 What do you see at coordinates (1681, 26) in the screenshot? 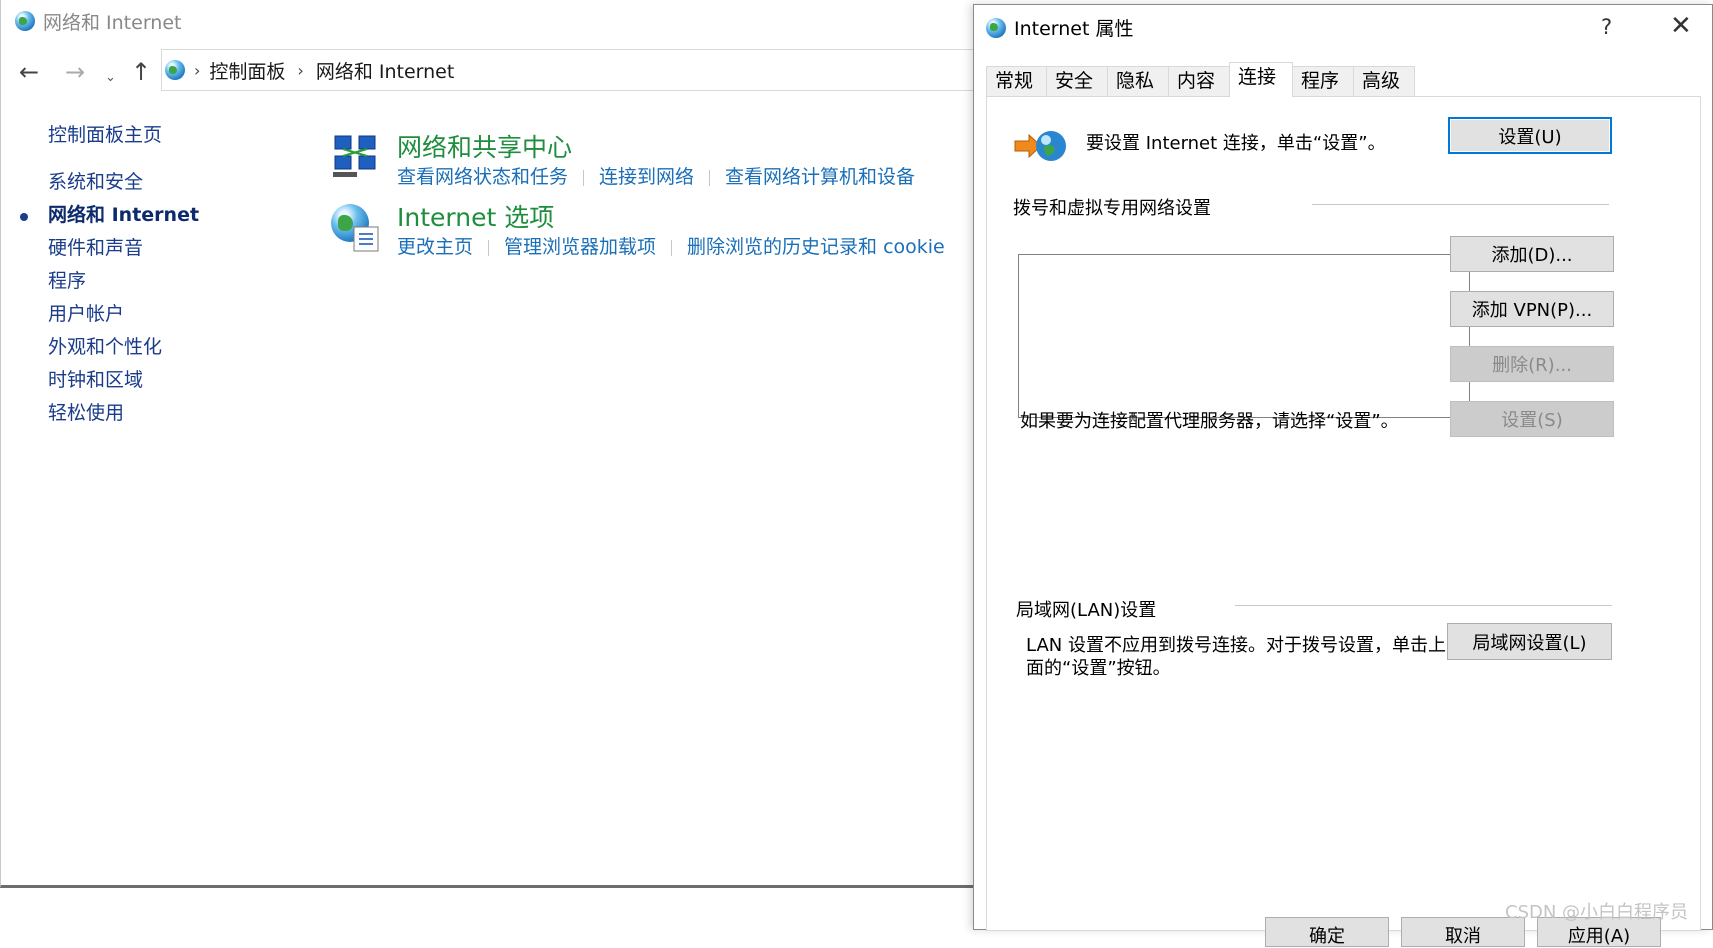
I see `close-icon: ✕` at bounding box center [1681, 26].